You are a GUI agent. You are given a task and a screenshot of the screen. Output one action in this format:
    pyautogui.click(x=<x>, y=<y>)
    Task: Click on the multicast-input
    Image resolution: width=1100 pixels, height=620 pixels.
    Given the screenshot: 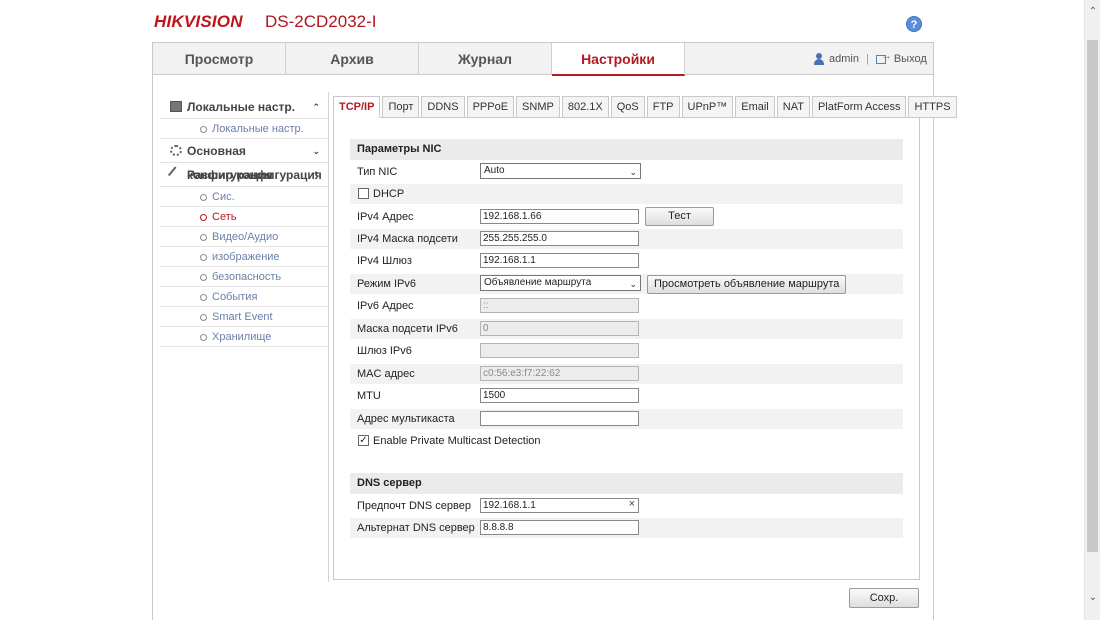 What is the action you would take?
    pyautogui.click(x=559, y=418)
    